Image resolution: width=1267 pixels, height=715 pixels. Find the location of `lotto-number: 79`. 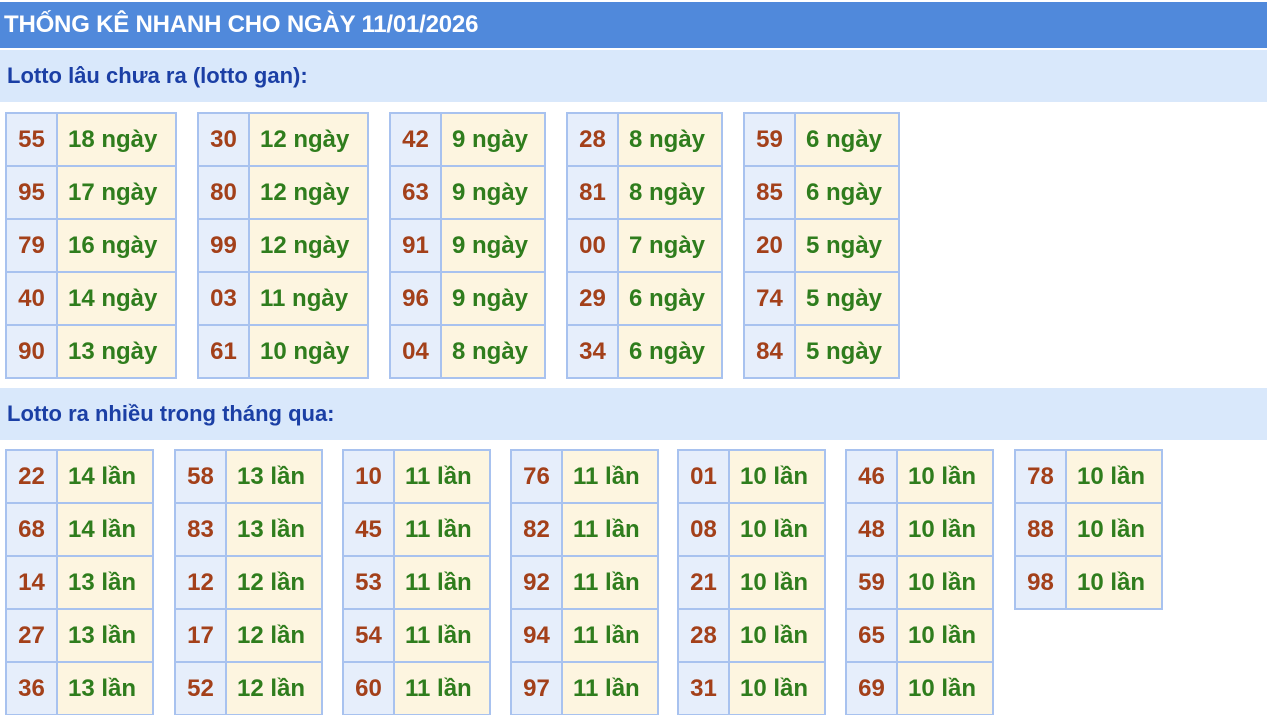

lotto-number: 79 is located at coordinates (31, 245).